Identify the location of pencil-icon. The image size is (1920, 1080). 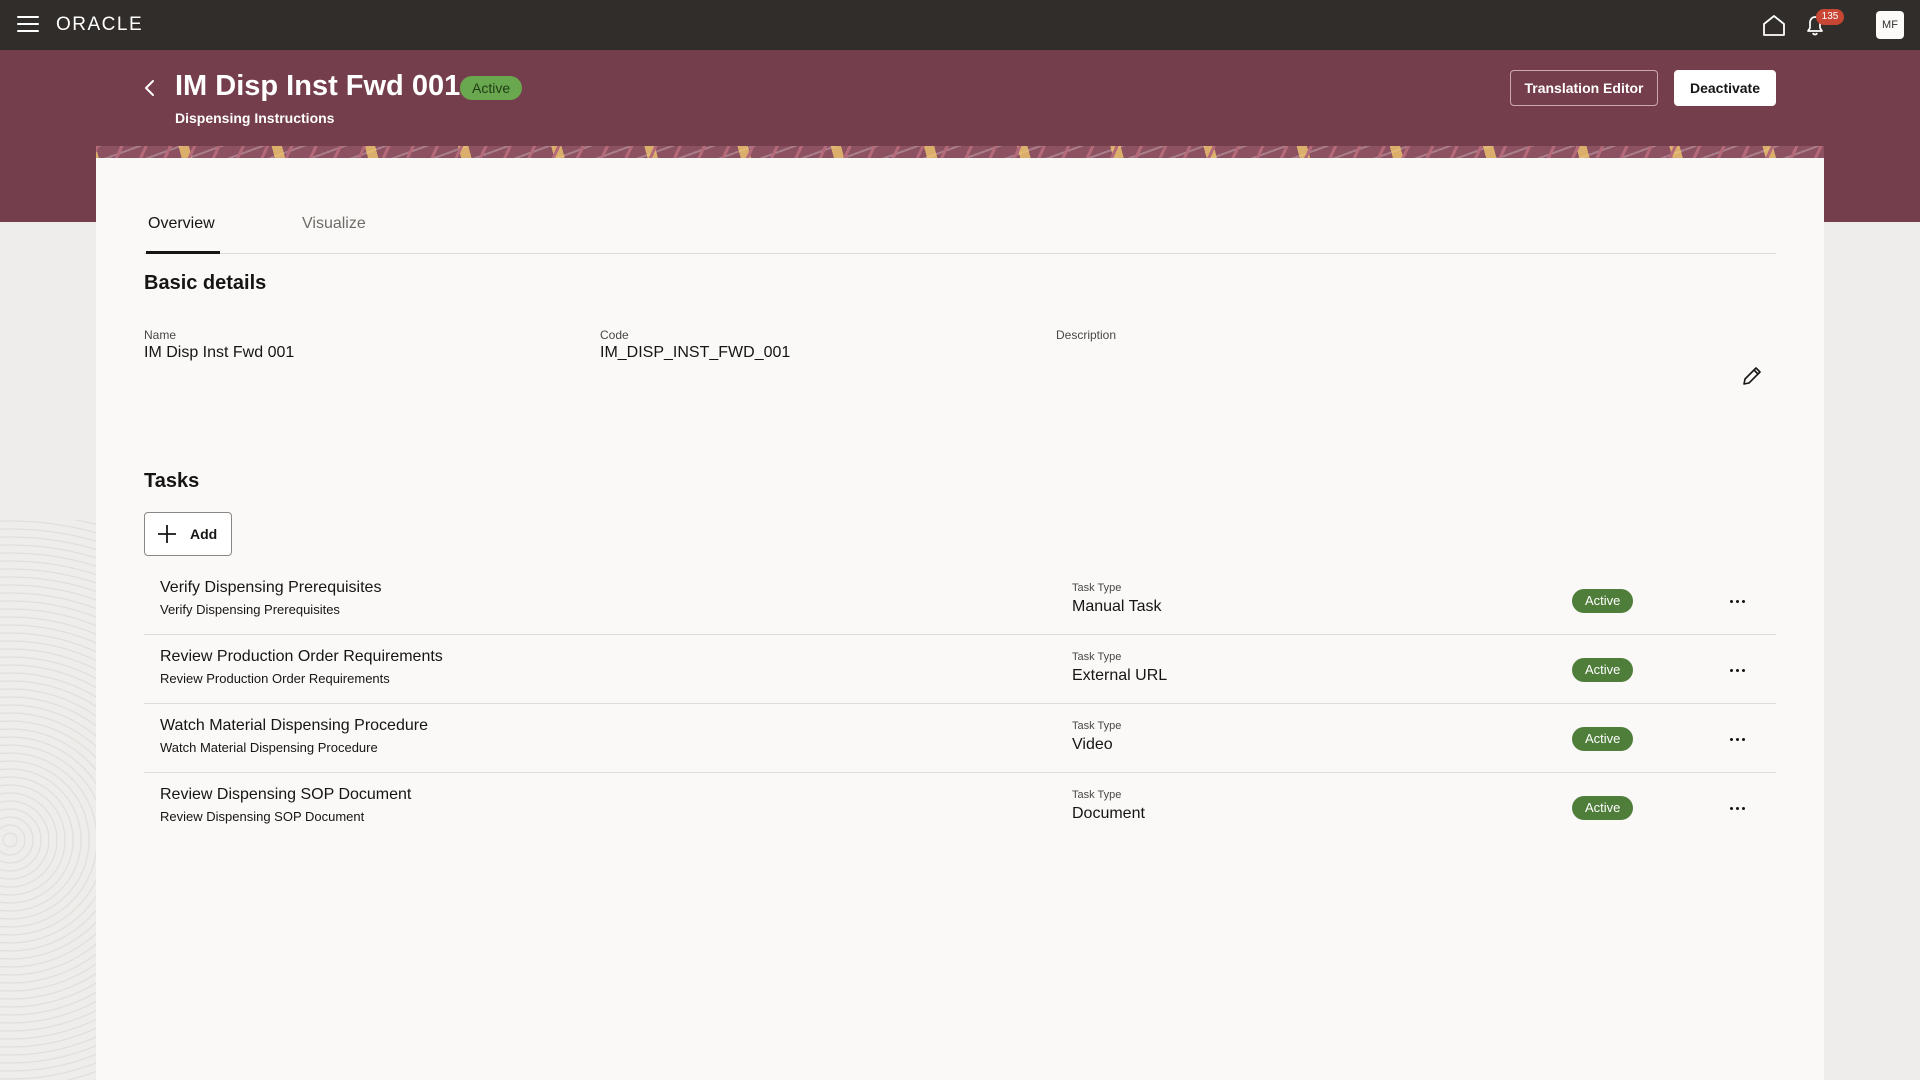
(1752, 376).